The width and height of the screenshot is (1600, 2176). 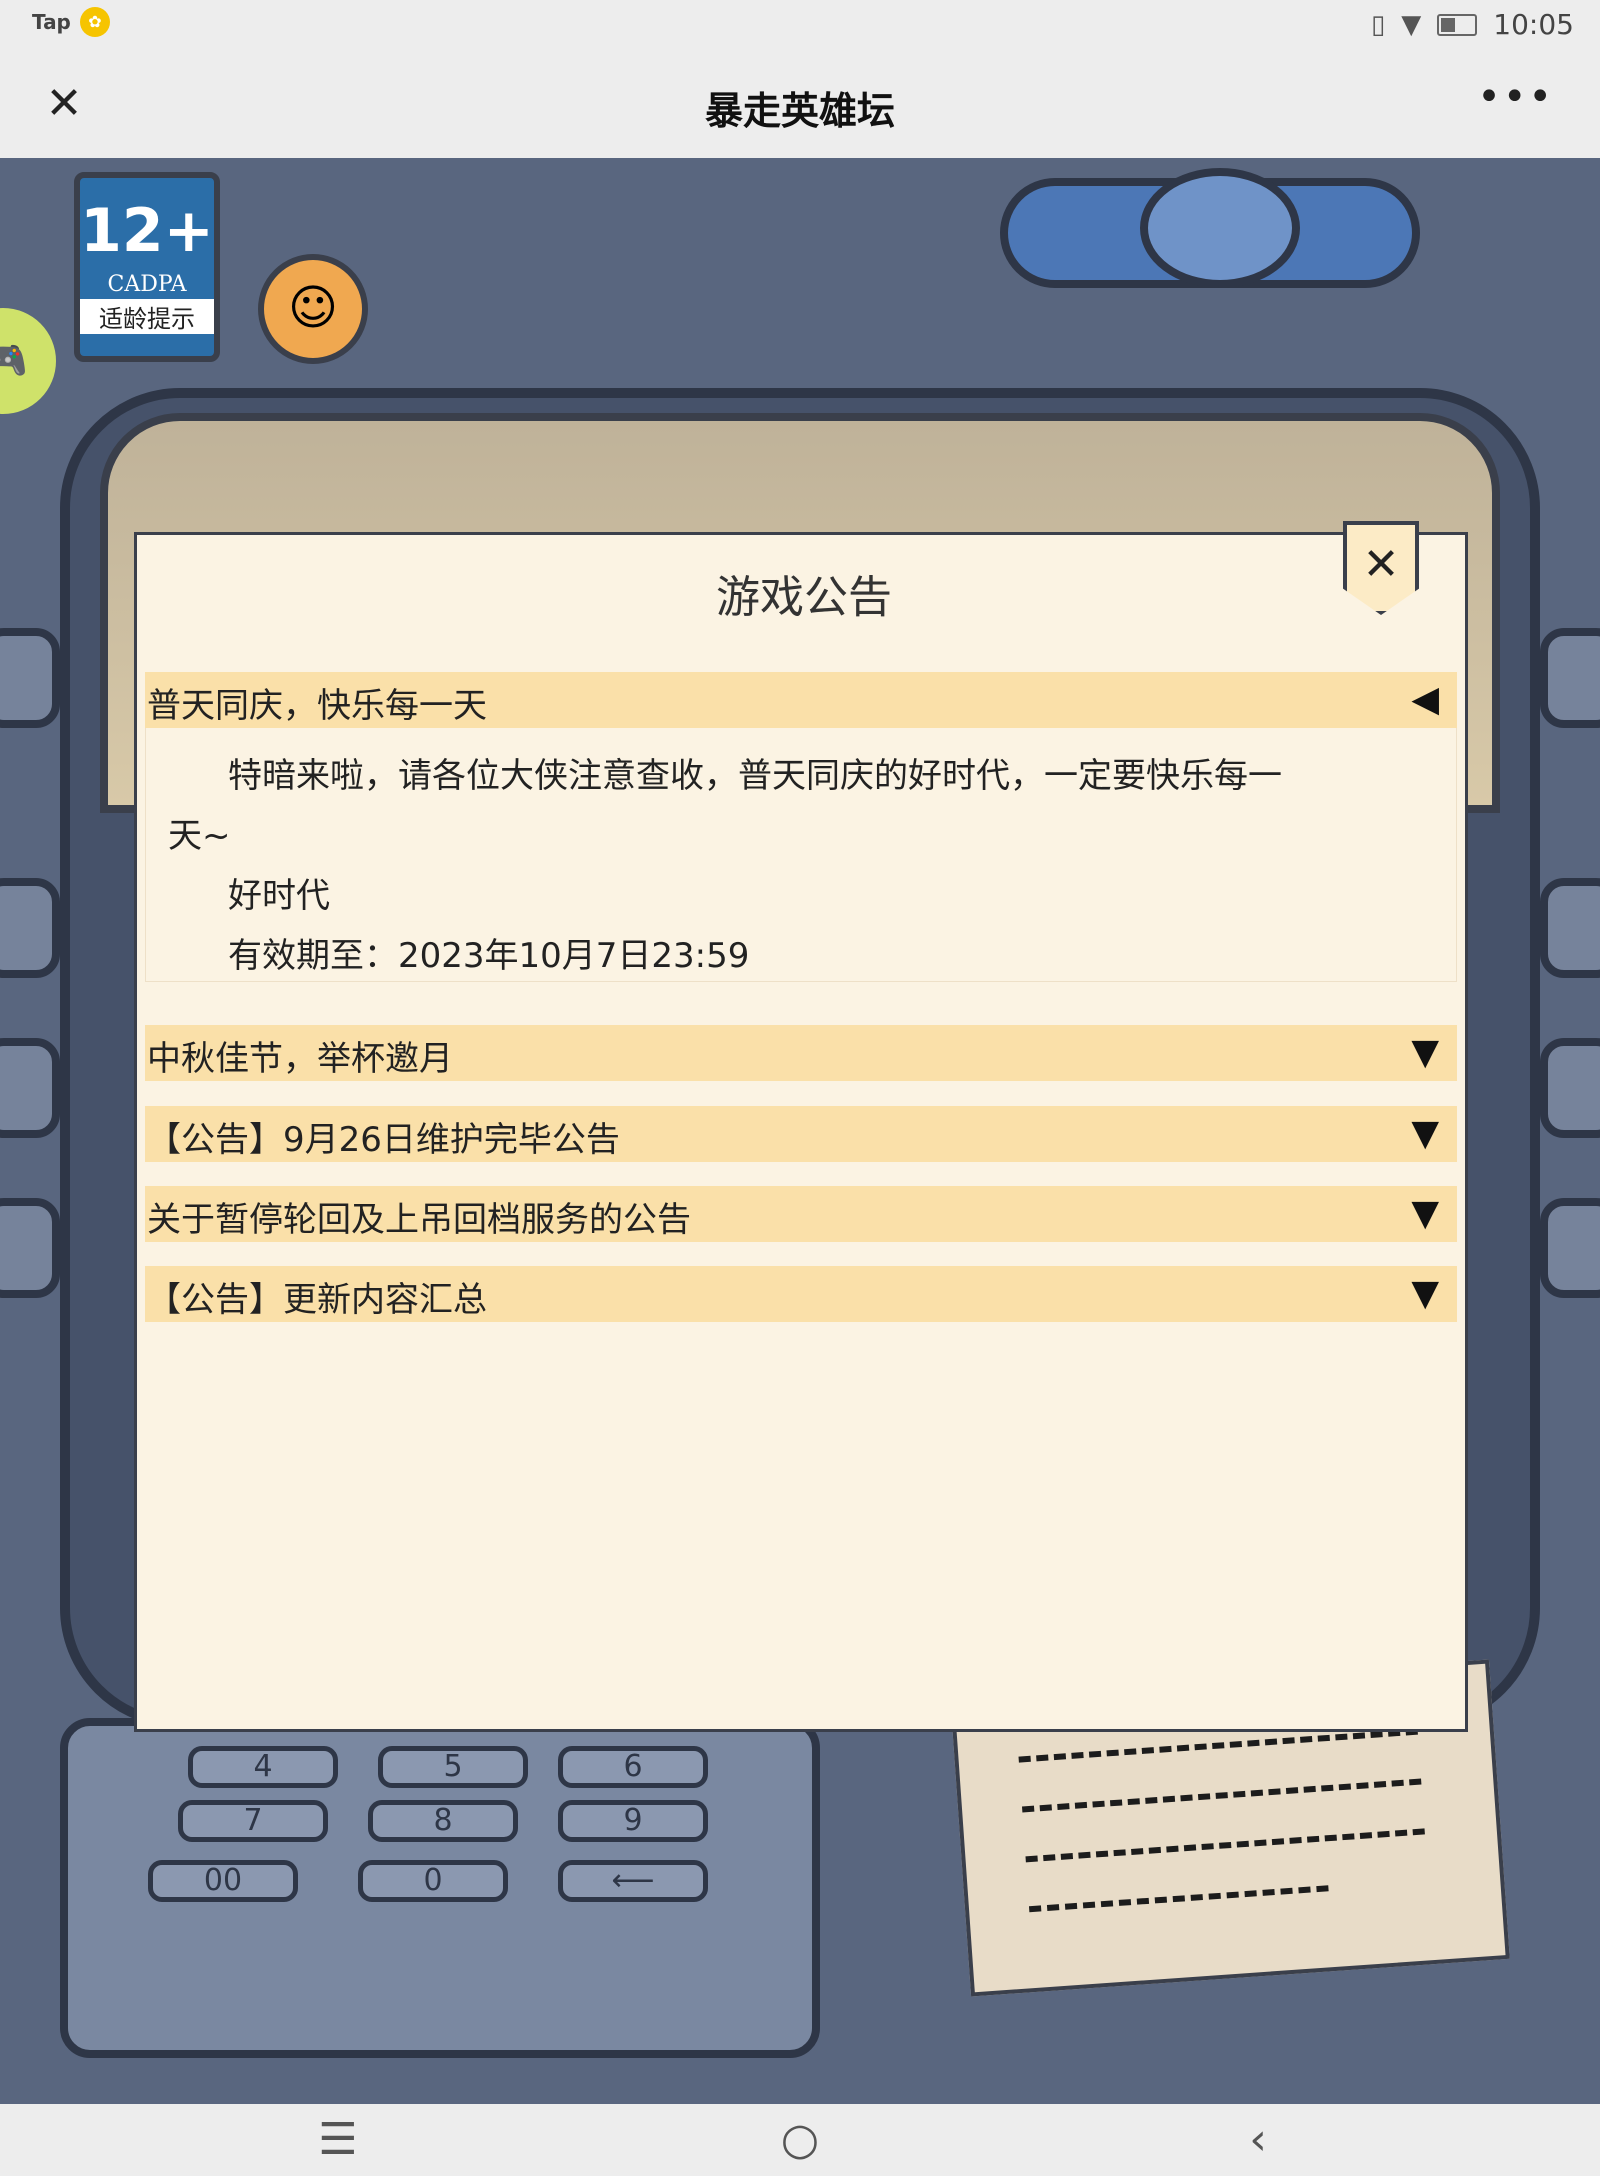 I want to click on notice-title: 【公告】9月26日维护完毕公告, so click(x=383, y=1140).